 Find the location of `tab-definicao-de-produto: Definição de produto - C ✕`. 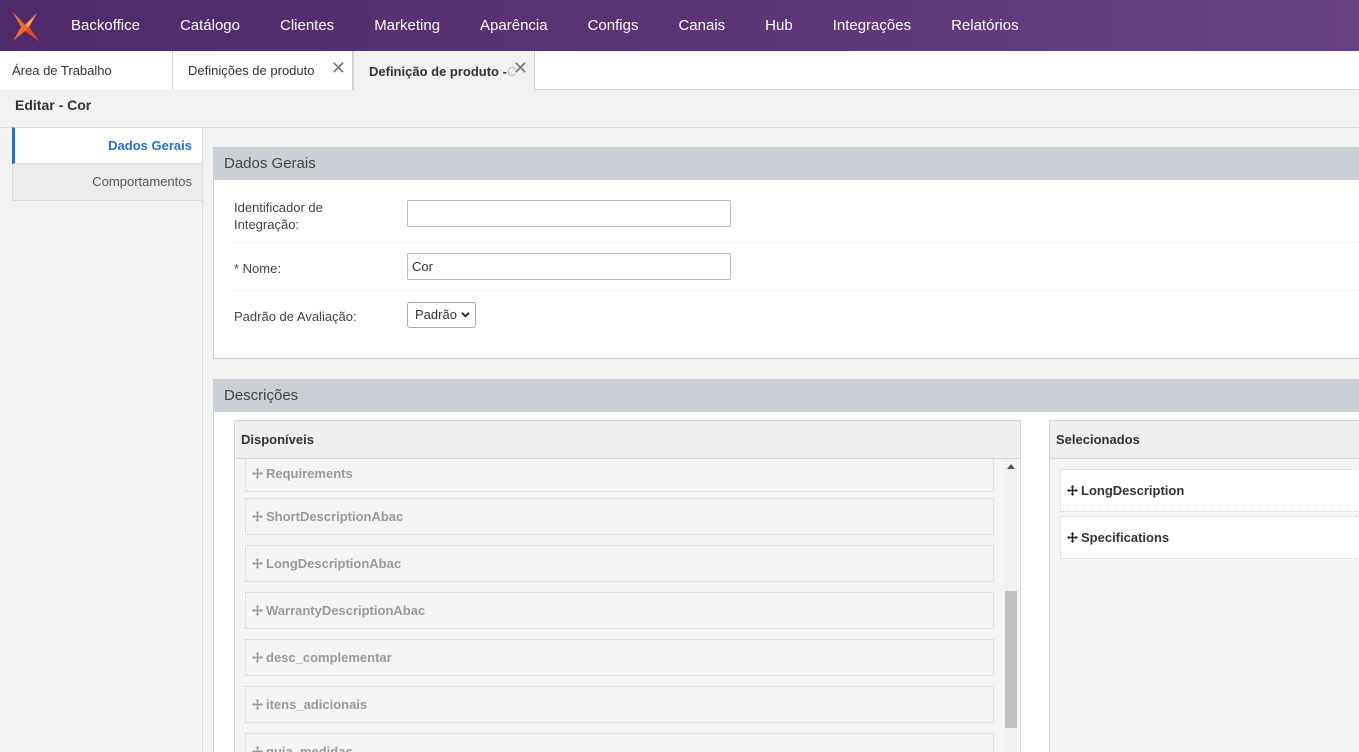

tab-definicao-de-produto: Definição de produto - C ✕ is located at coordinates (444, 71).